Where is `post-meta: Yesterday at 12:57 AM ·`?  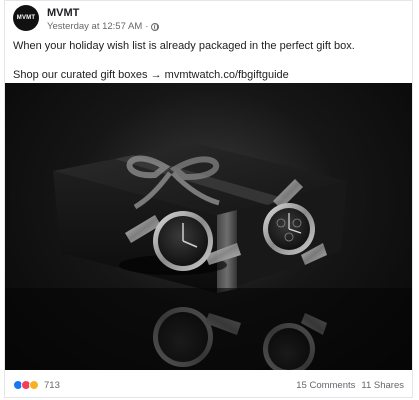 post-meta: Yesterday at 12:57 AM · is located at coordinates (103, 26).